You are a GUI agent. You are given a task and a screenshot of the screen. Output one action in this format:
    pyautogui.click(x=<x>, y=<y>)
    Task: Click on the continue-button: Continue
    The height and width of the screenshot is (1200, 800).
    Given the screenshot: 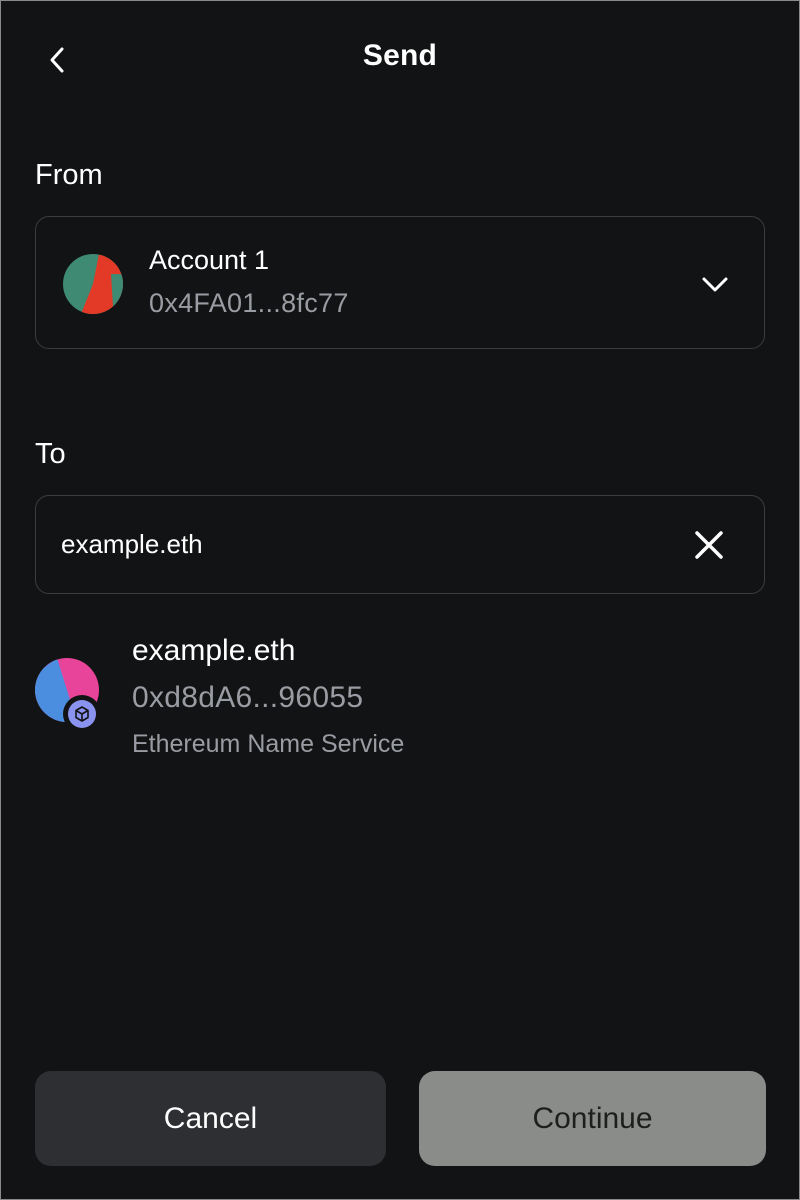 What is the action you would take?
    pyautogui.click(x=592, y=1118)
    